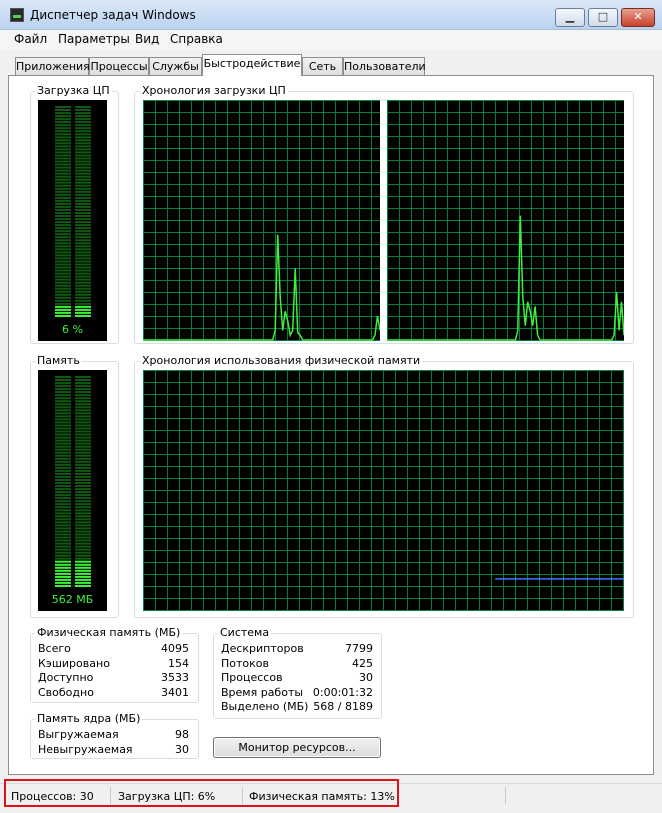 Image resolution: width=662 pixels, height=813 pixels. I want to click on maximize-button: □, so click(603, 17).